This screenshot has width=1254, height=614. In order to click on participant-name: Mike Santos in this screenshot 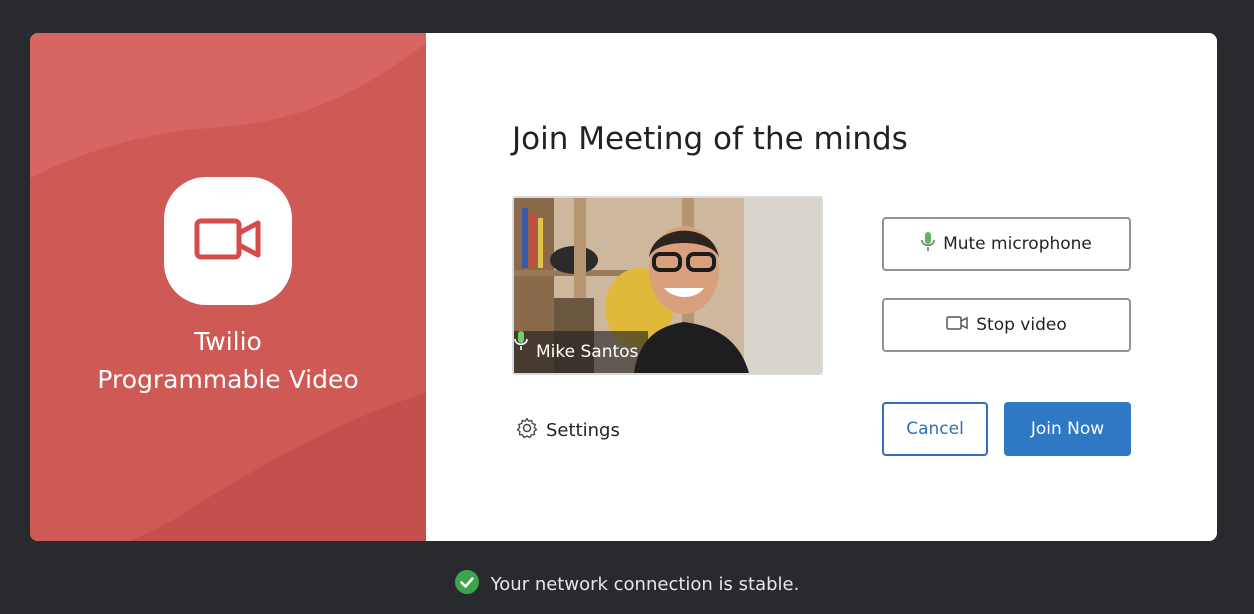, I will do `click(587, 352)`.